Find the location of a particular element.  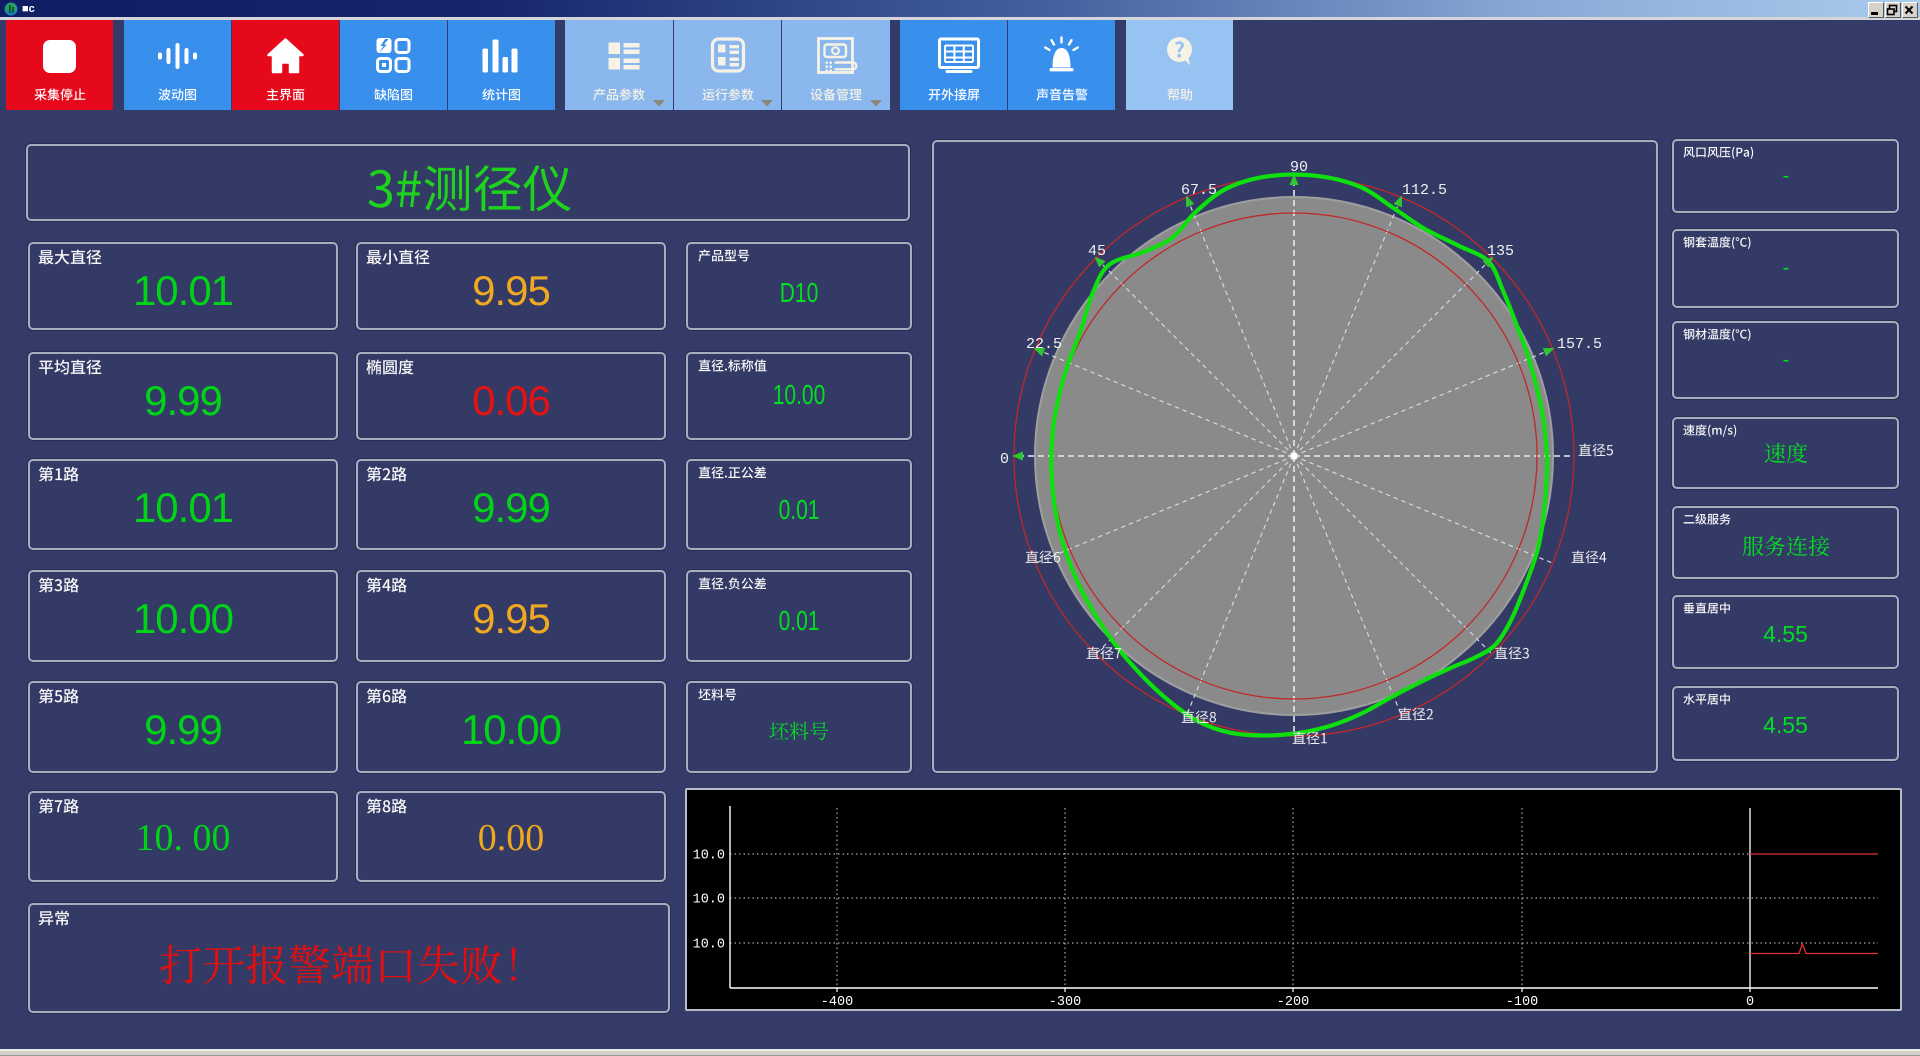

svg-text: -100 is located at coordinates (1522, 1002).